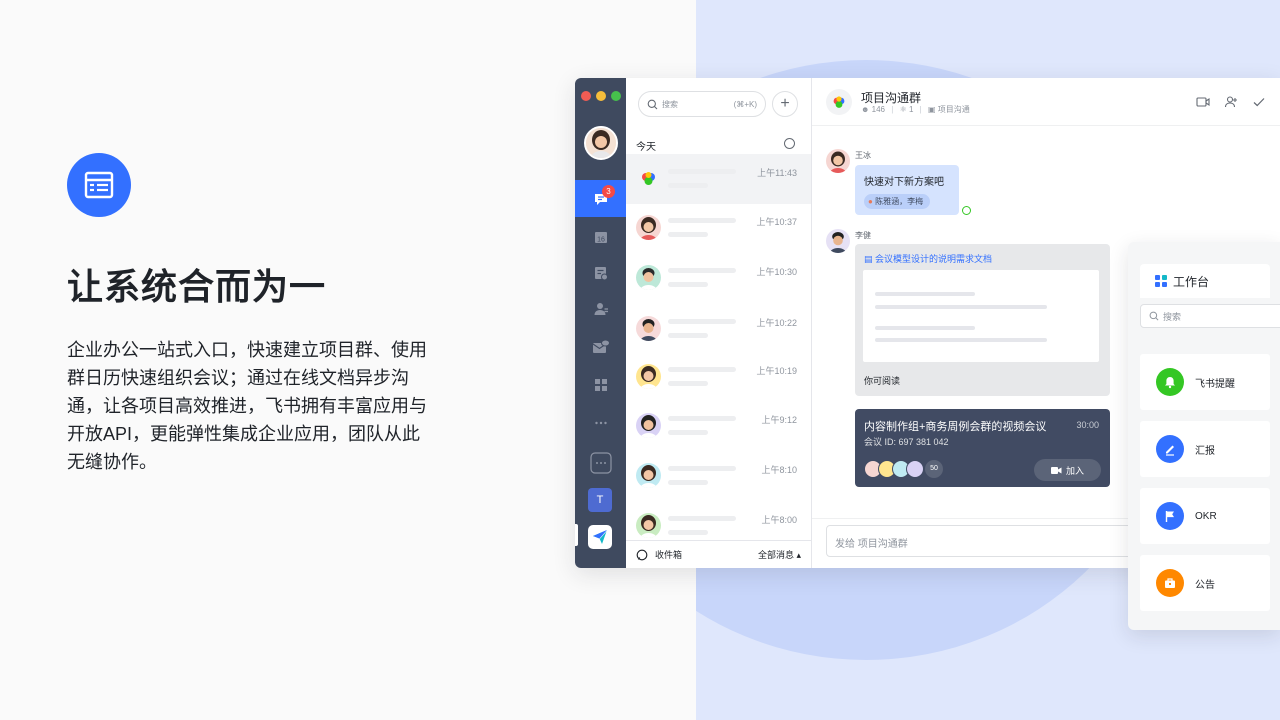 The width and height of the screenshot is (1280, 720). What do you see at coordinates (600, 537) in the screenshot?
I see `lark-logo-icon` at bounding box center [600, 537].